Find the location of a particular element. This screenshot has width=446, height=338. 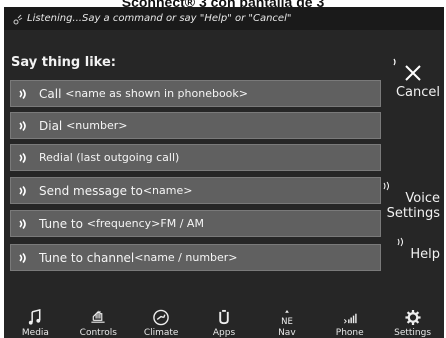

music-note-icon is located at coordinates (35, 317).